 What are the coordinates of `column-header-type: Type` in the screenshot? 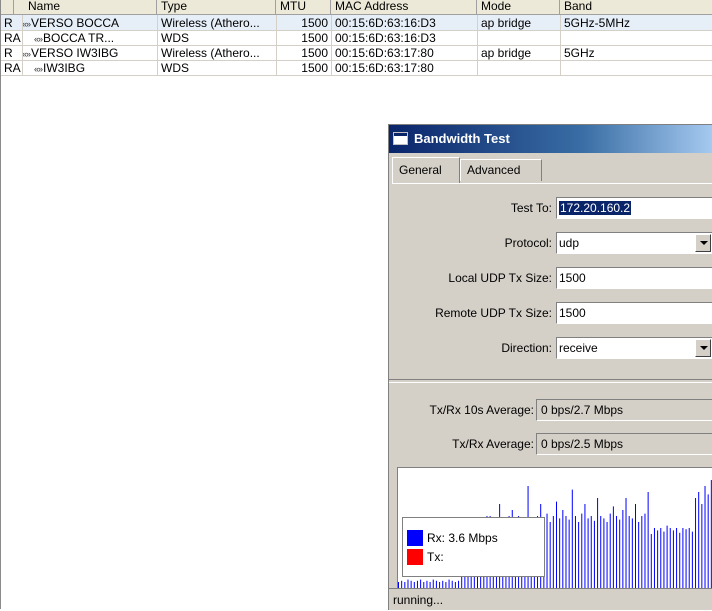 It's located at (216, 7).